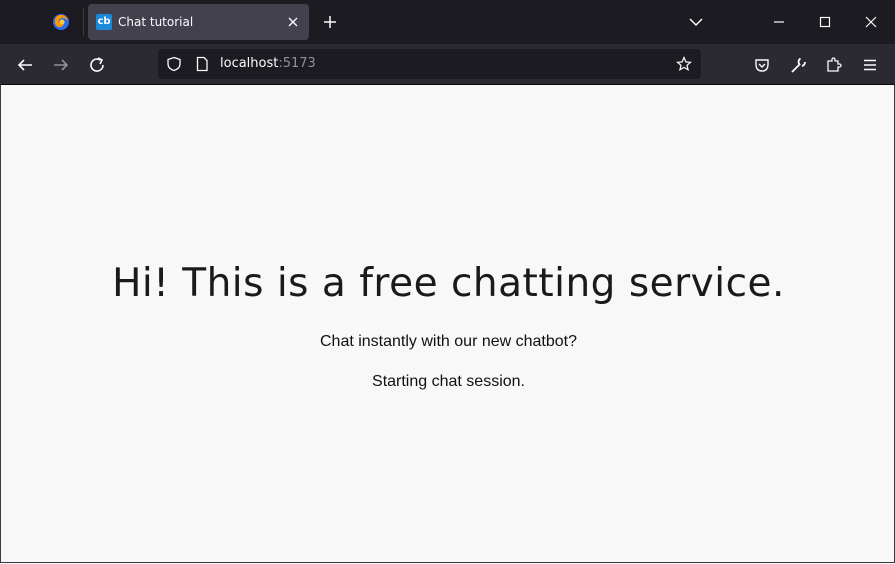 The width and height of the screenshot is (895, 564). I want to click on forward-arrow-icon, so click(61, 65).